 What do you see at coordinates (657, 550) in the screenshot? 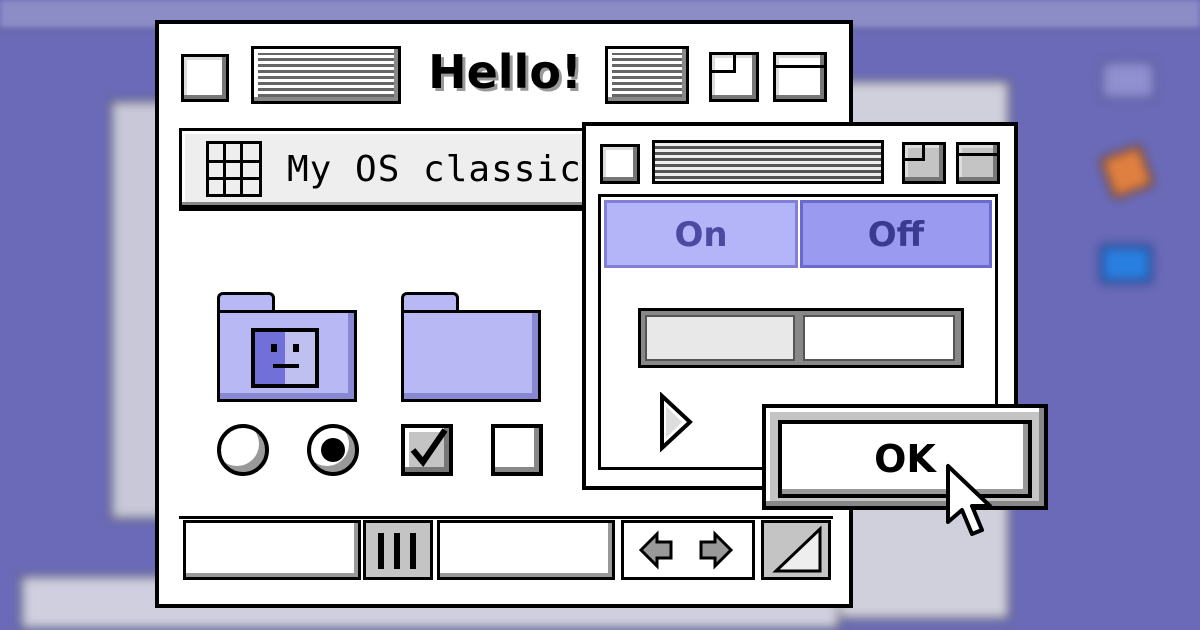
I see `scroll-left-arrow-icon` at bounding box center [657, 550].